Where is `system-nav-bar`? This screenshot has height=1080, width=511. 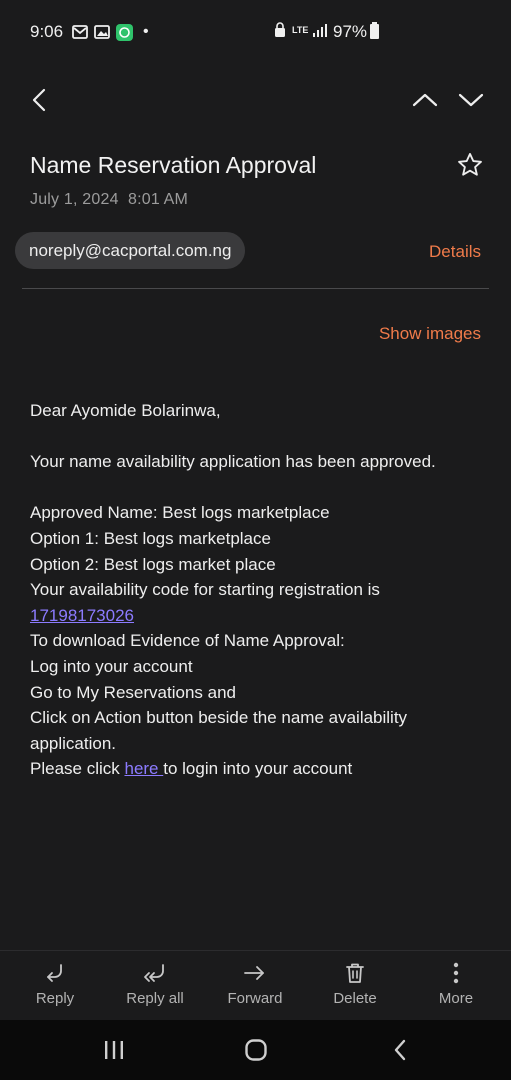 system-nav-bar is located at coordinates (255, 1050).